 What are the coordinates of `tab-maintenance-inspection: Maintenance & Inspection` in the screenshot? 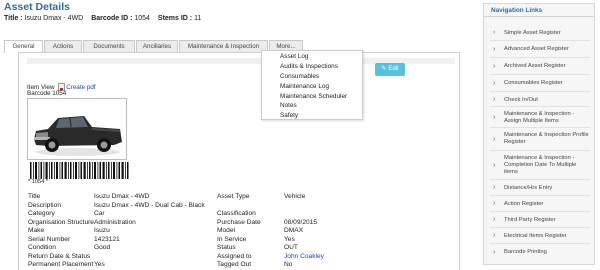 It's located at (223, 46).